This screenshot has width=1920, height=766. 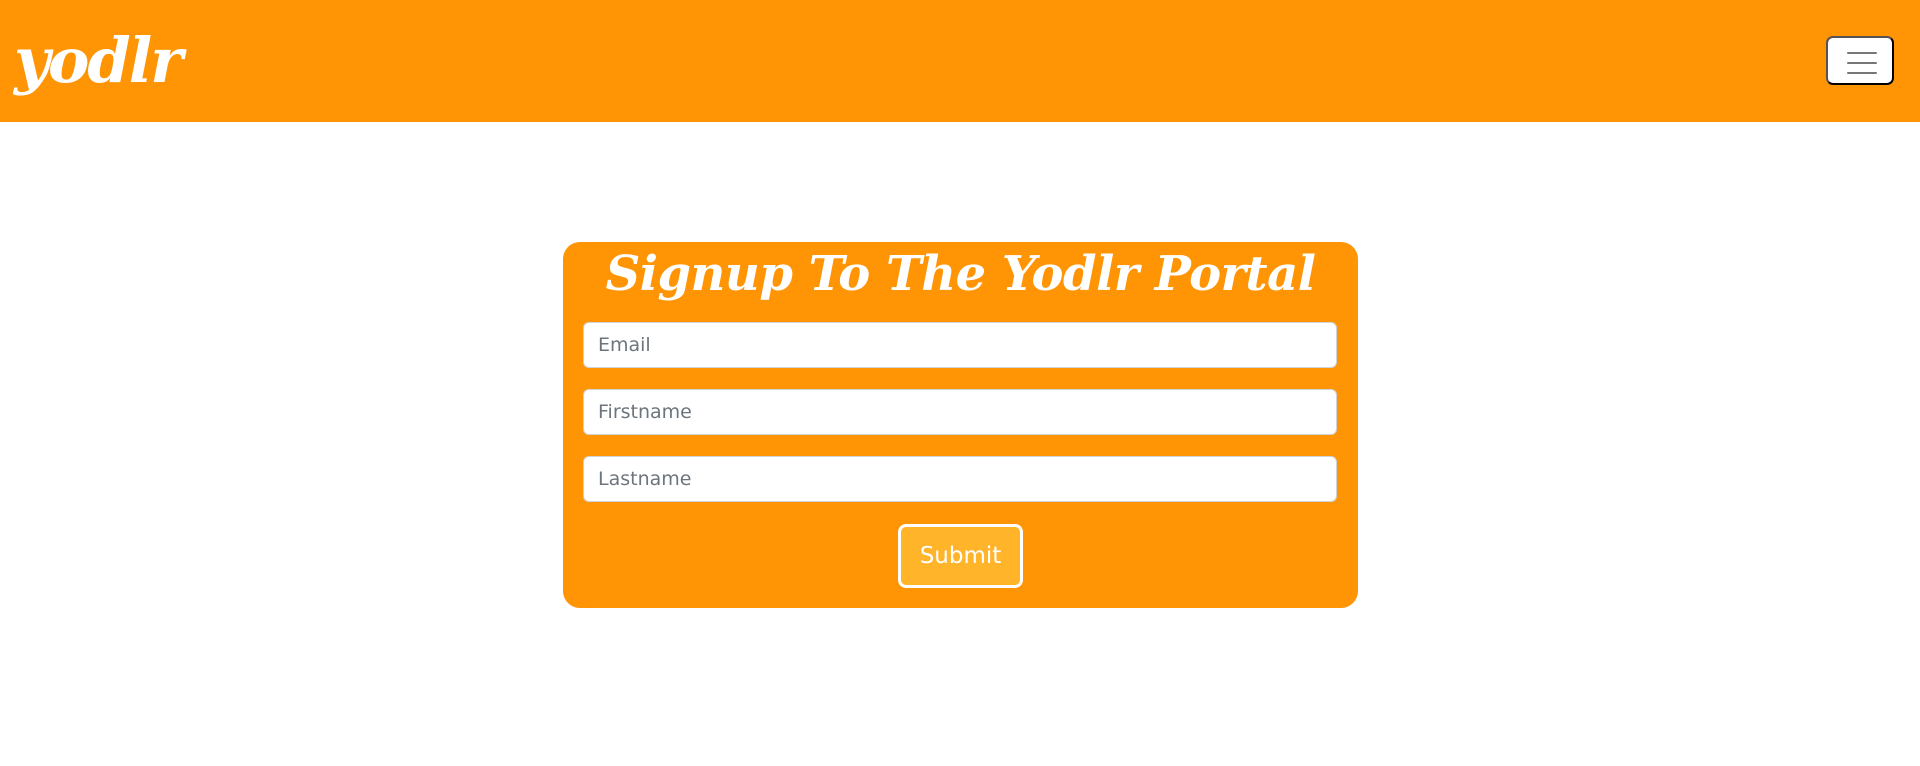 I want to click on firstname-field, so click(x=960, y=412).